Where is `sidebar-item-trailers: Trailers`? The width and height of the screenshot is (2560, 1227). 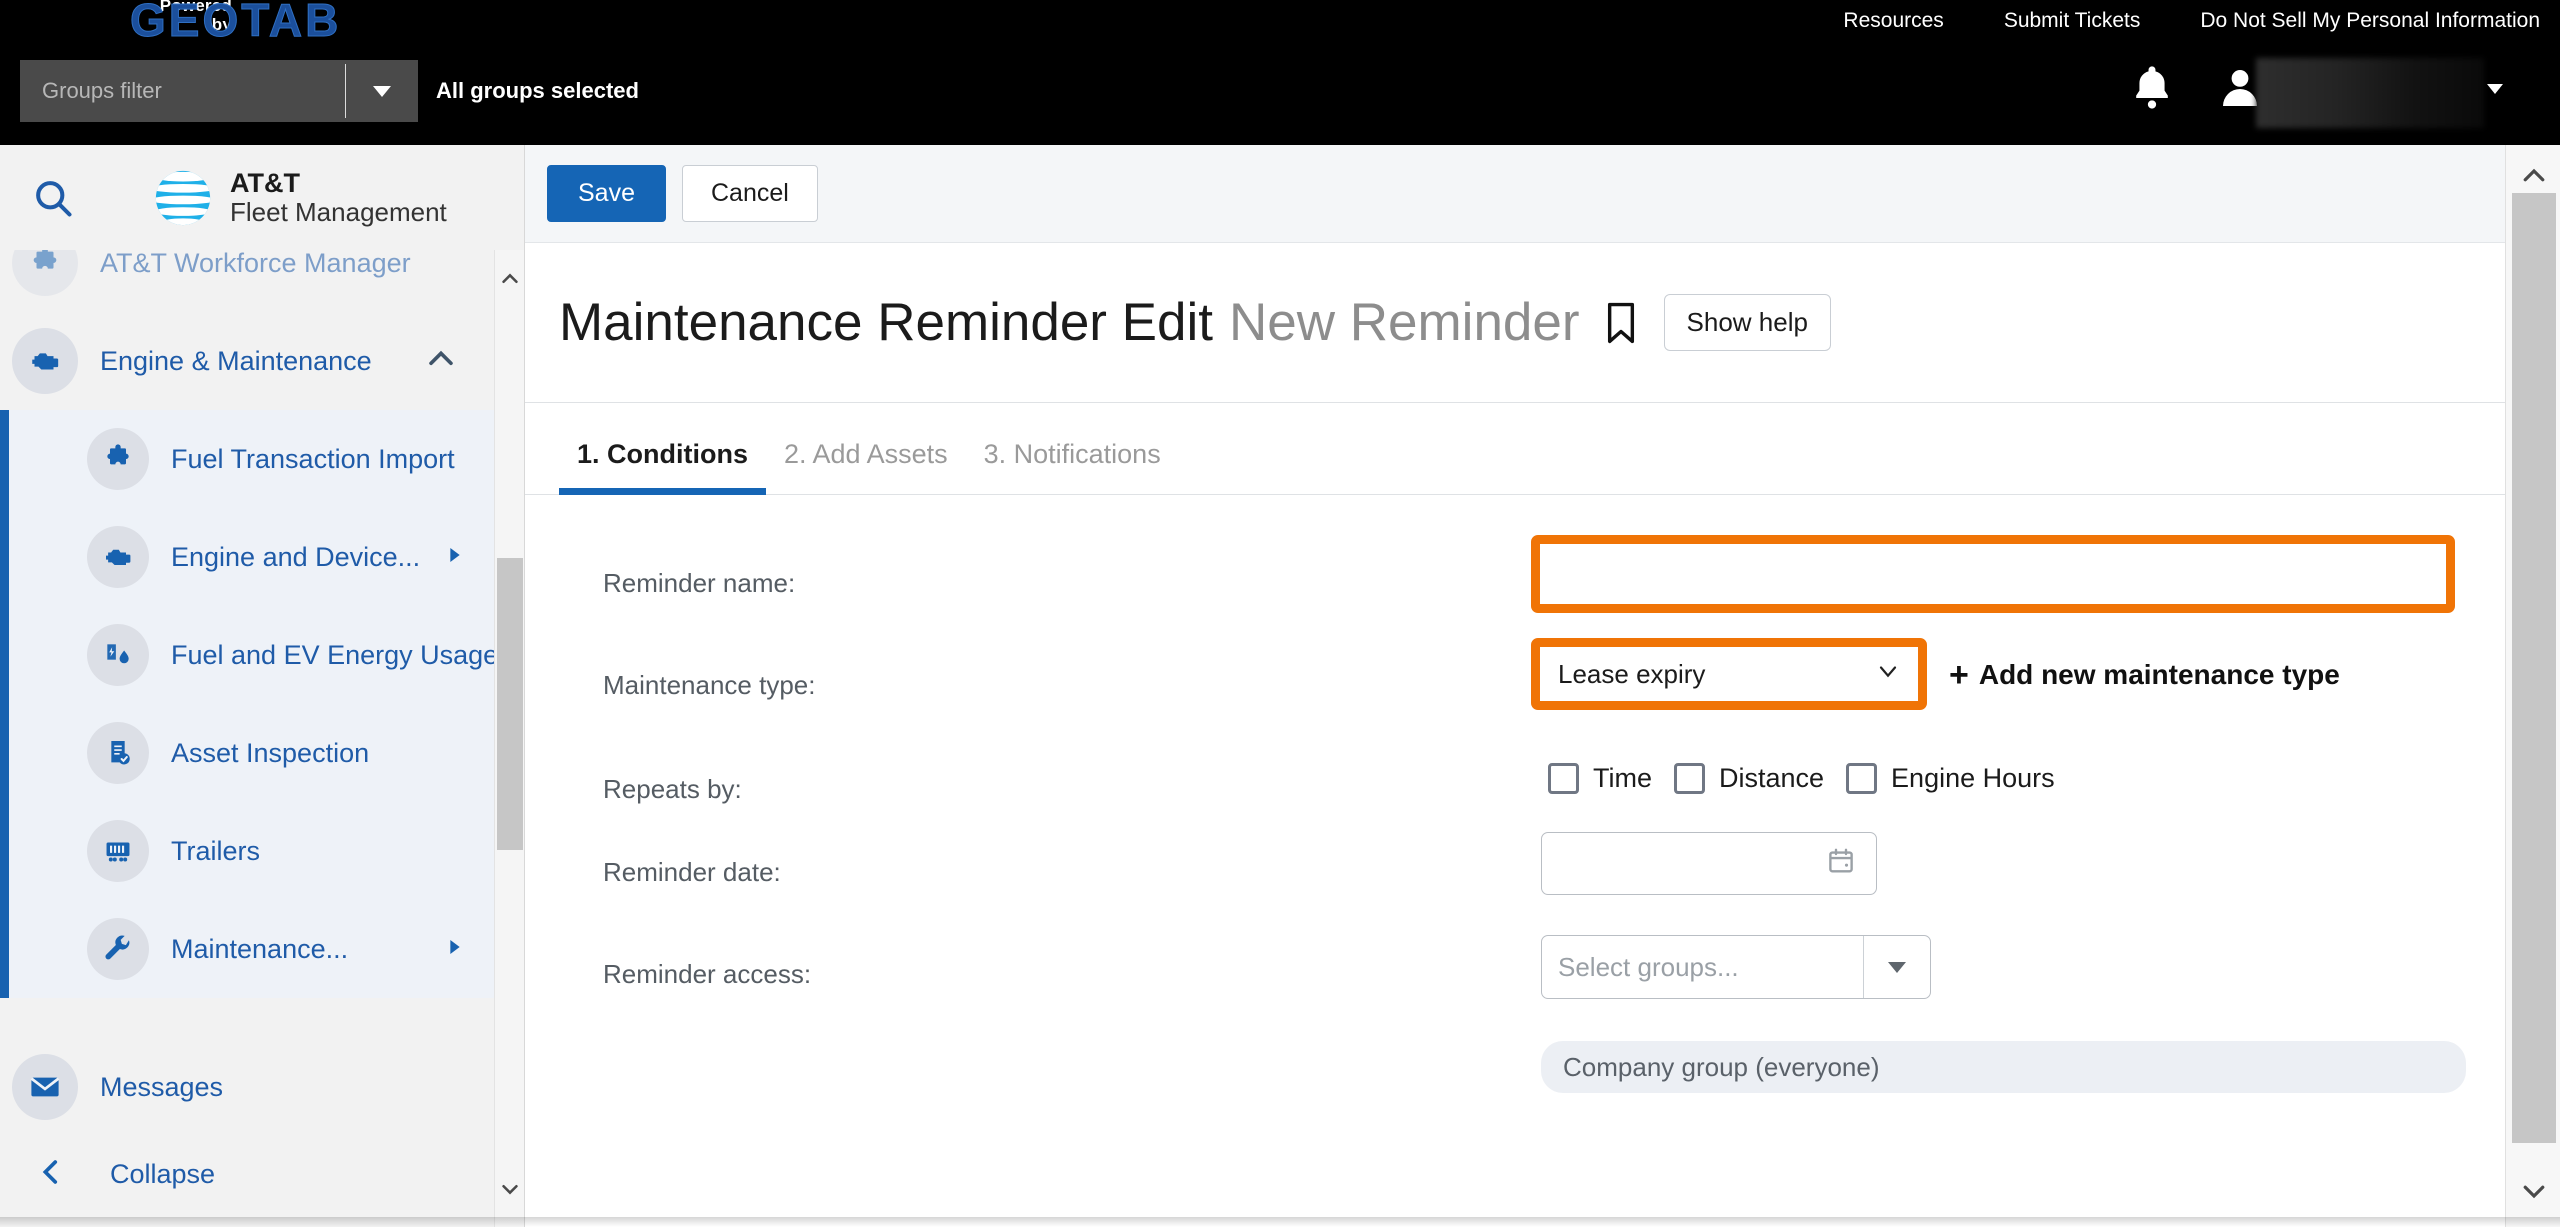 sidebar-item-trailers: Trailers is located at coordinates (254, 851).